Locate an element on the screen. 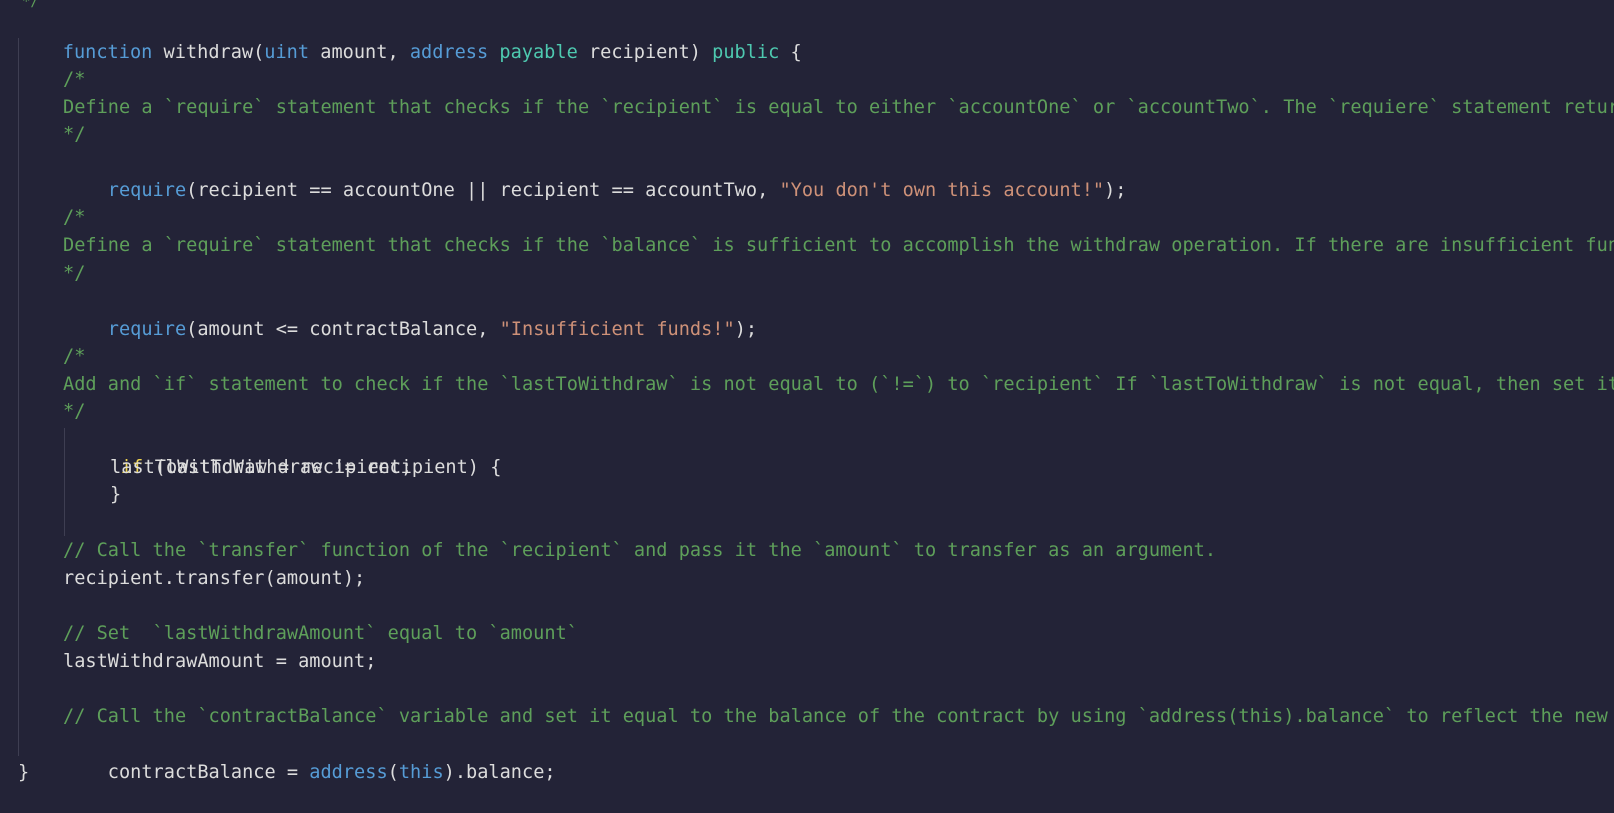 This screenshot has width=1614, height=813. modifier-public: public is located at coordinates (746, 52).